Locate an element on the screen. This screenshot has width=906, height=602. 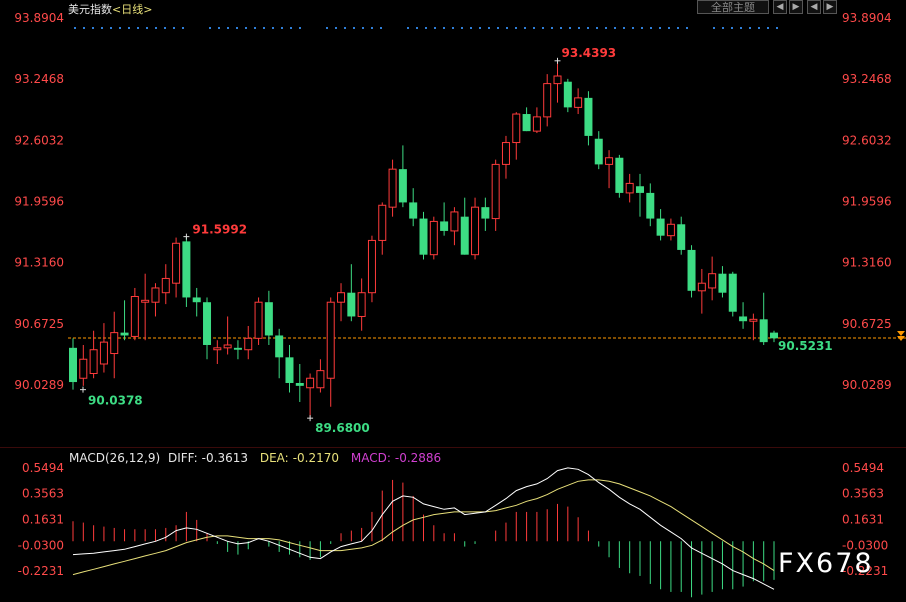
dea-value: -0.2170 is located at coordinates (316, 458).